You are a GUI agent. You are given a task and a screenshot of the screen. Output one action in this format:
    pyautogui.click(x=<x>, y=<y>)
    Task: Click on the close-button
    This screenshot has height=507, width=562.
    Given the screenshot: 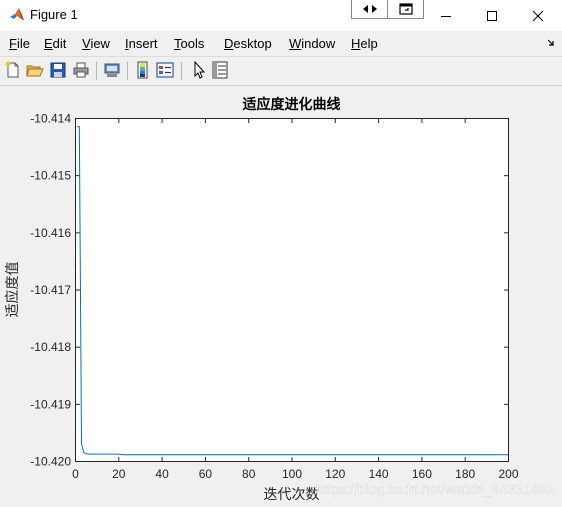 What is the action you would take?
    pyautogui.click(x=538, y=15)
    